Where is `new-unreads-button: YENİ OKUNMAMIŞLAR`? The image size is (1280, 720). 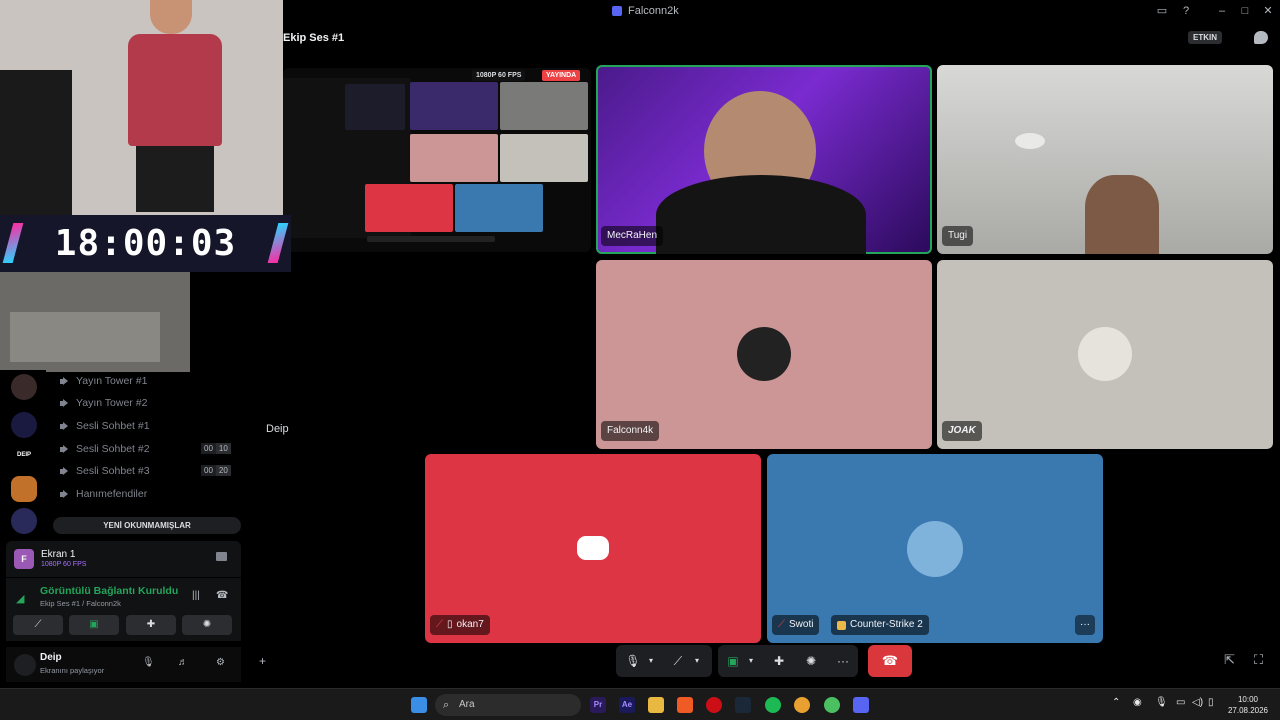 new-unreads-button: YENİ OKUNMAMIŞLAR is located at coordinates (147, 525).